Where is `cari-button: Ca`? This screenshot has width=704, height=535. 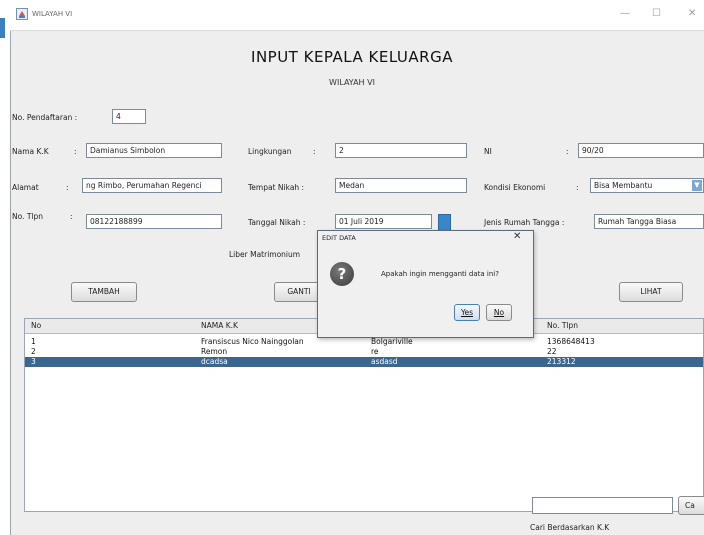 cari-button: Ca is located at coordinates (691, 505).